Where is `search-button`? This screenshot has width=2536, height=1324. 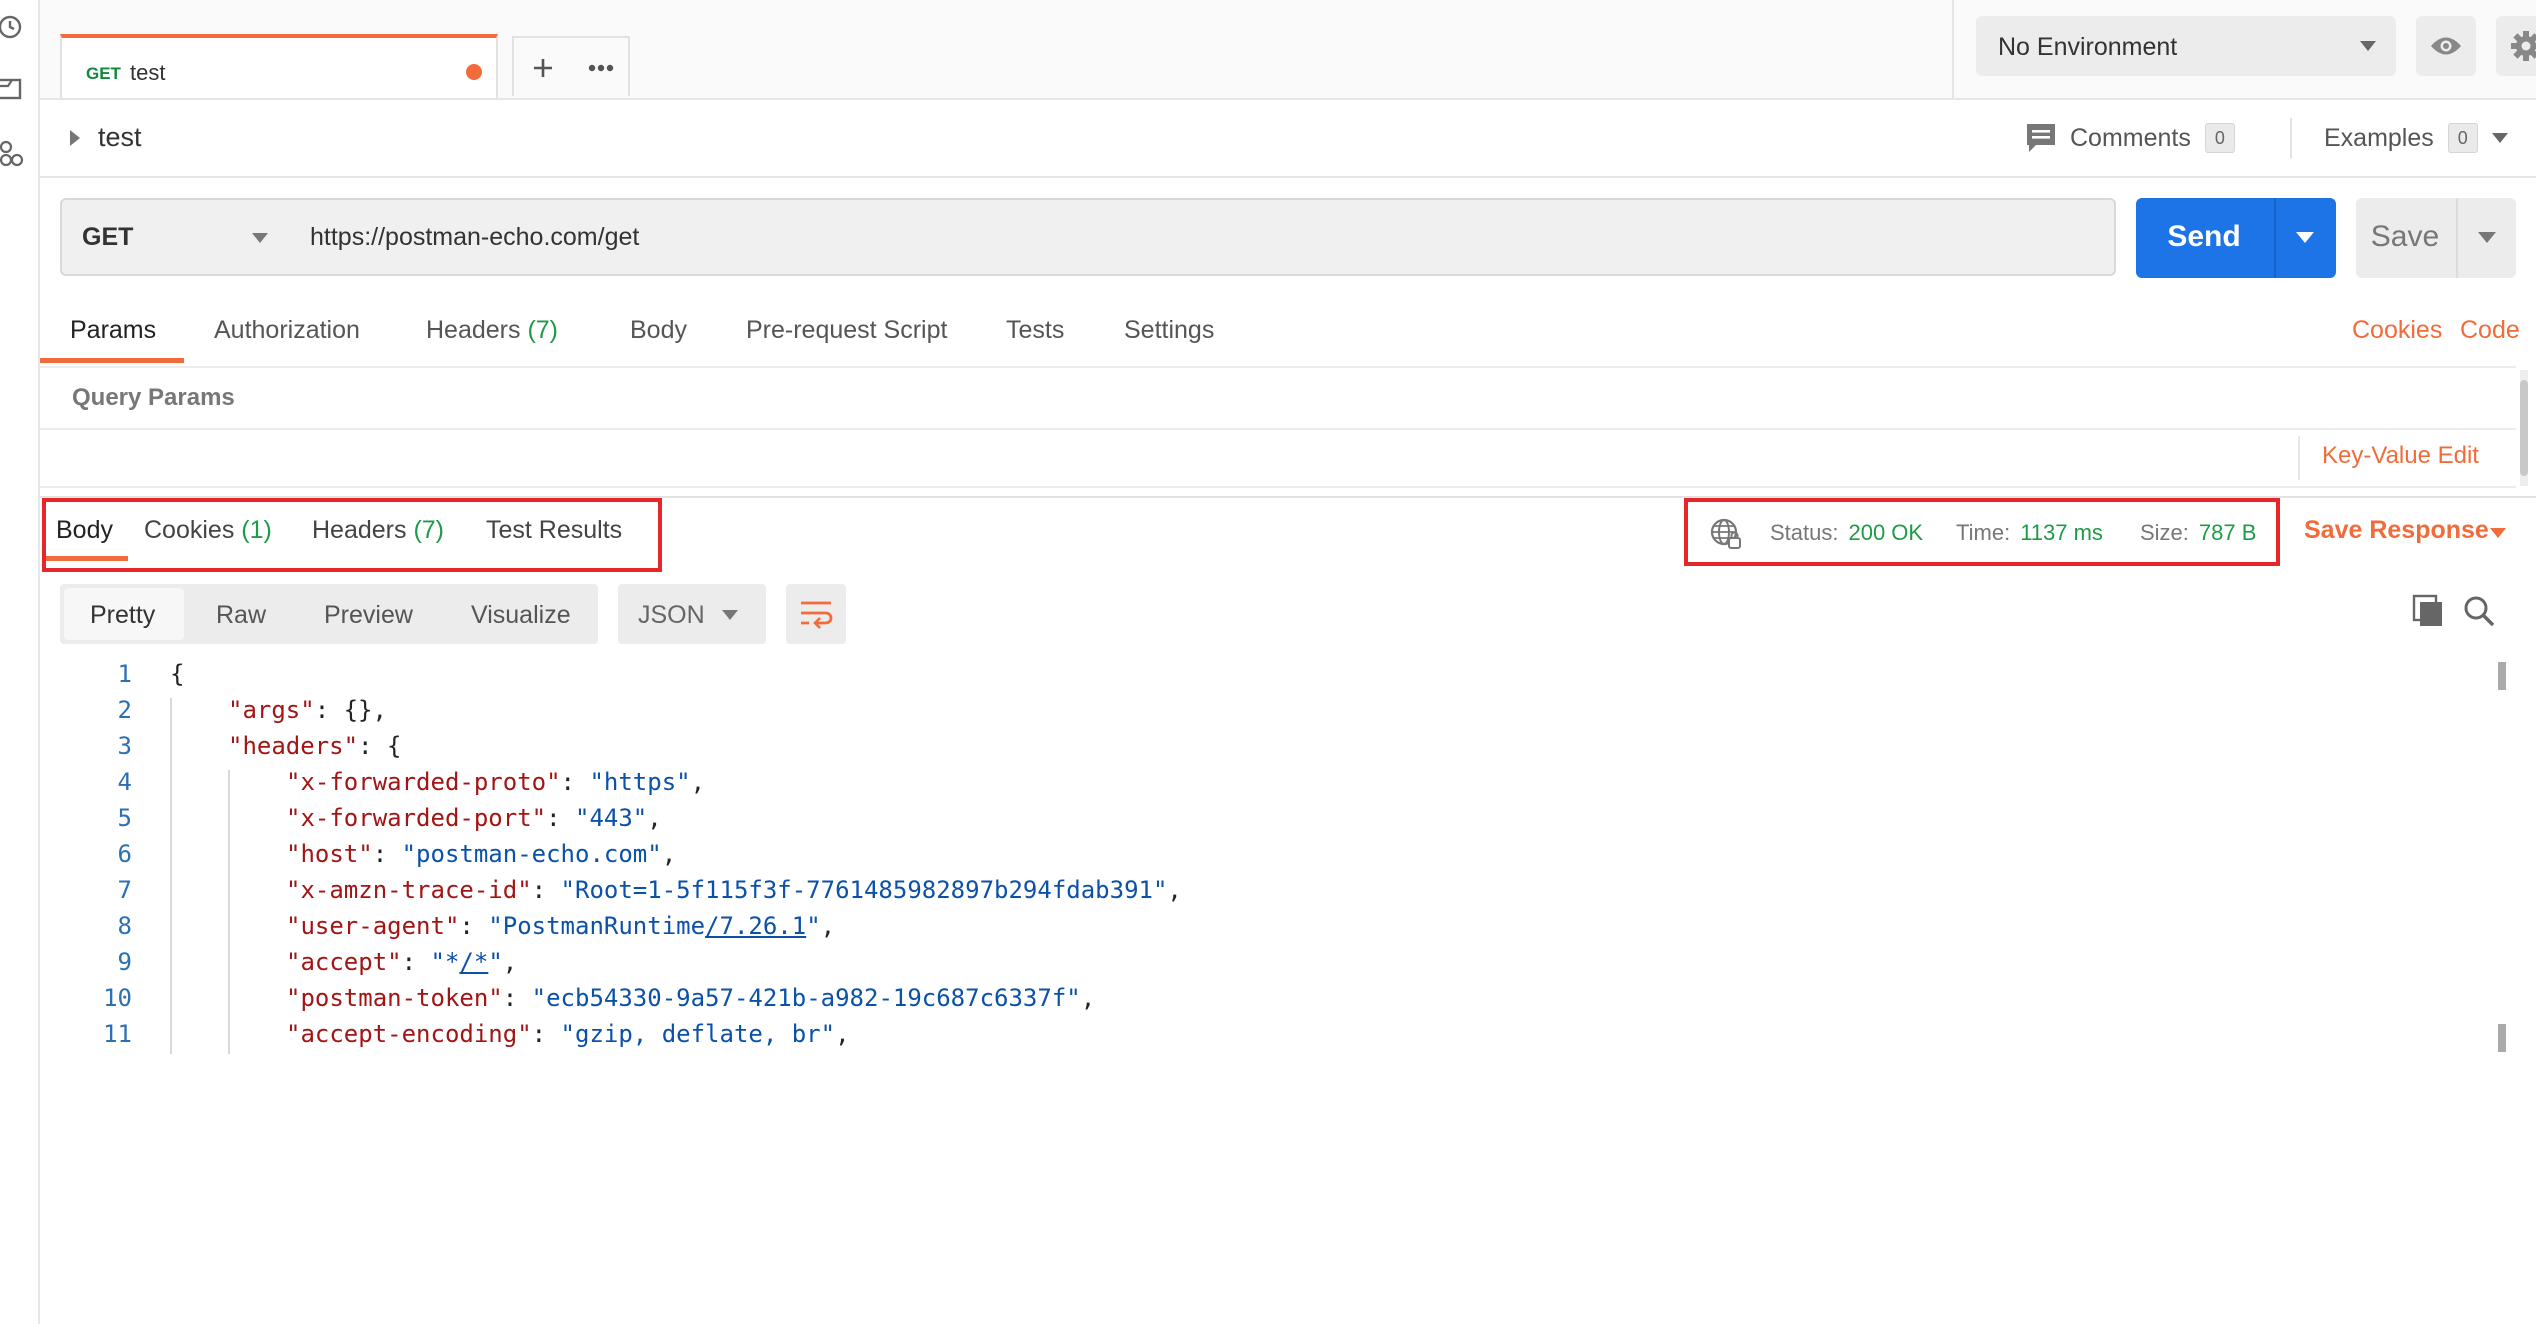
search-button is located at coordinates (2480, 612).